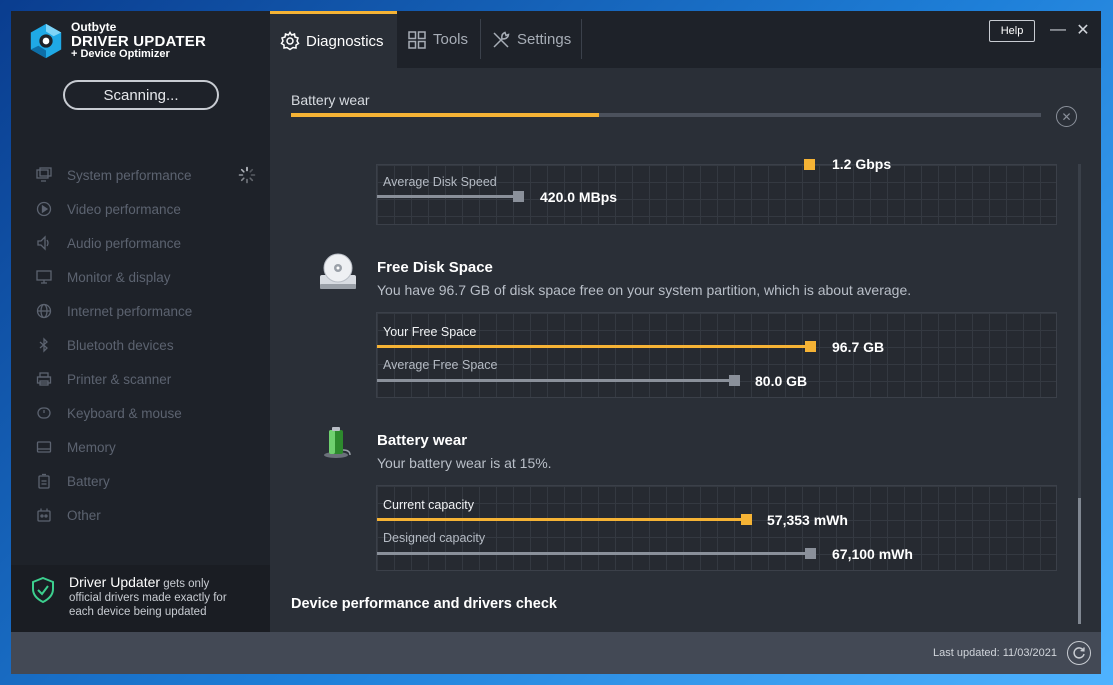 The height and width of the screenshot is (685, 1113). I want to click on help-button: Help, so click(1012, 31).